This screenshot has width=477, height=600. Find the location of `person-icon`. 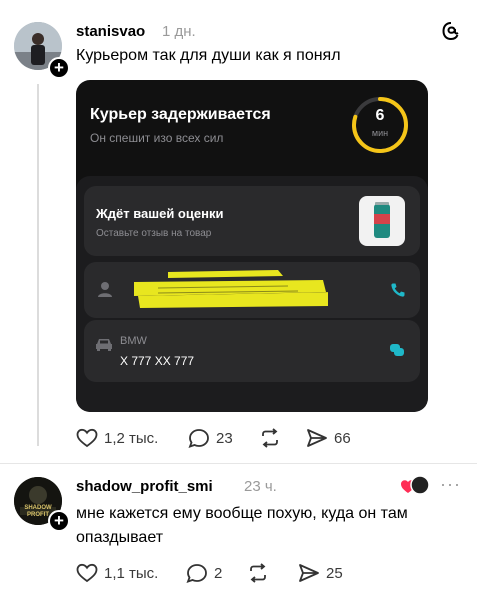

person-icon is located at coordinates (105, 289).